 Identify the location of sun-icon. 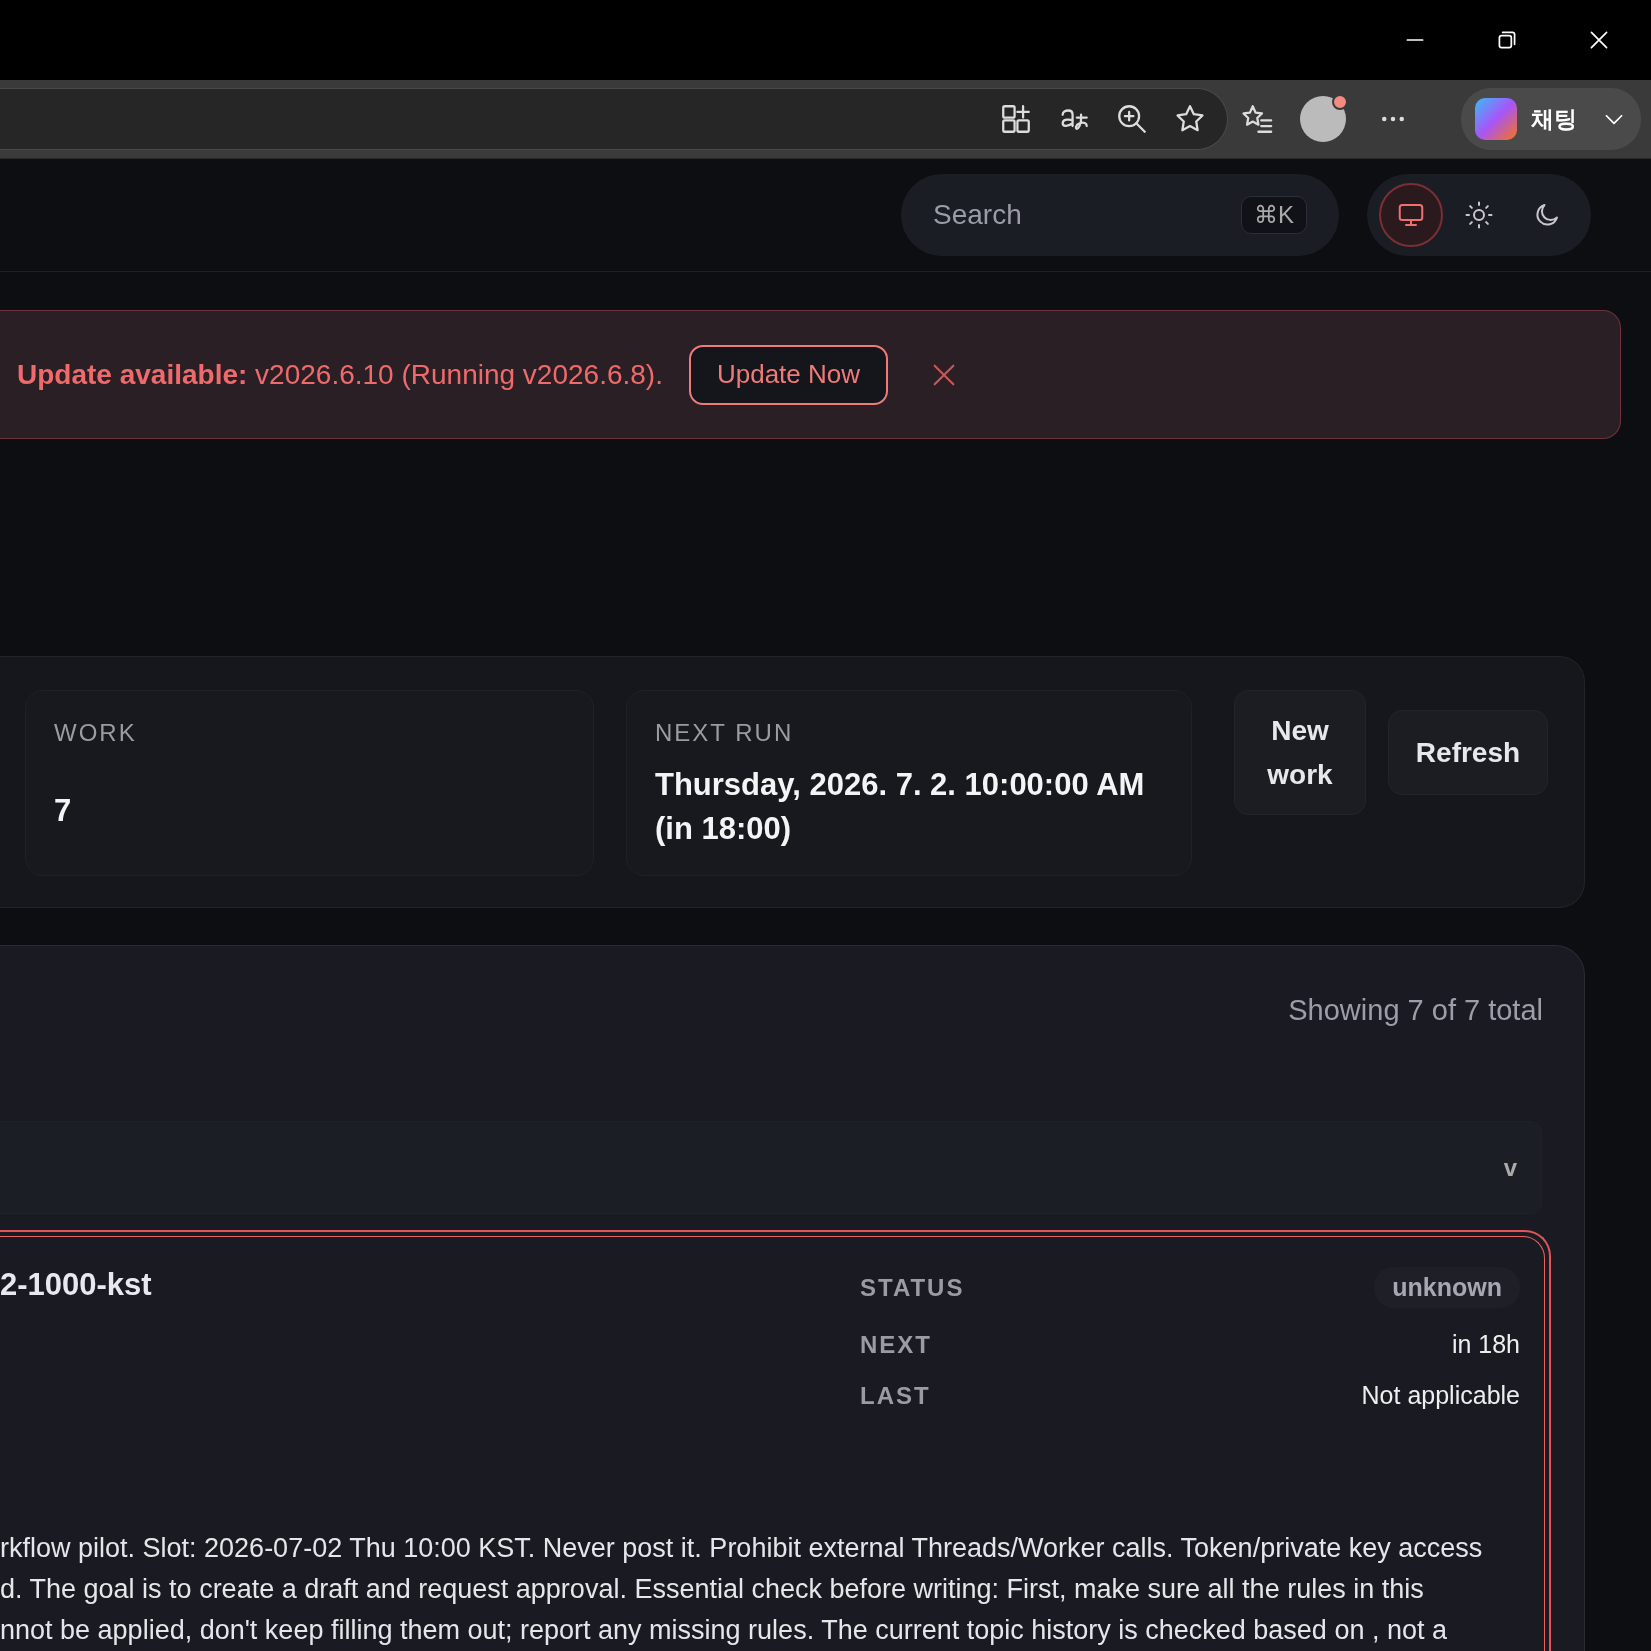
(1479, 215).